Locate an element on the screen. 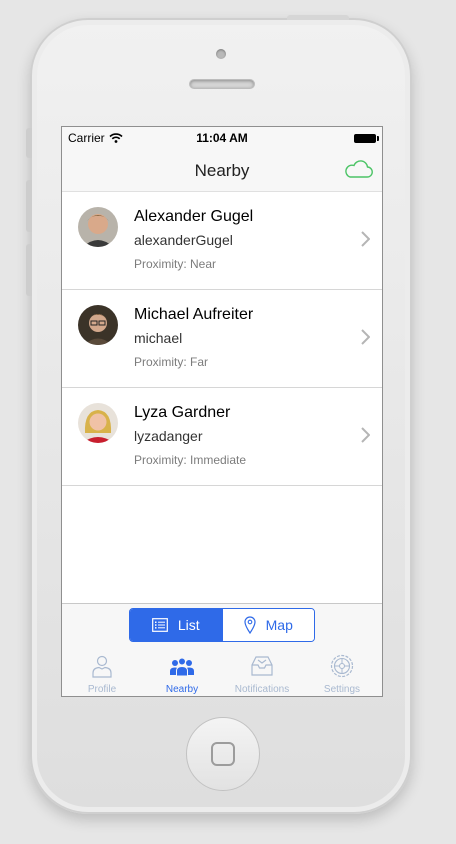  status-time: 11:04 AM is located at coordinates (222, 138).